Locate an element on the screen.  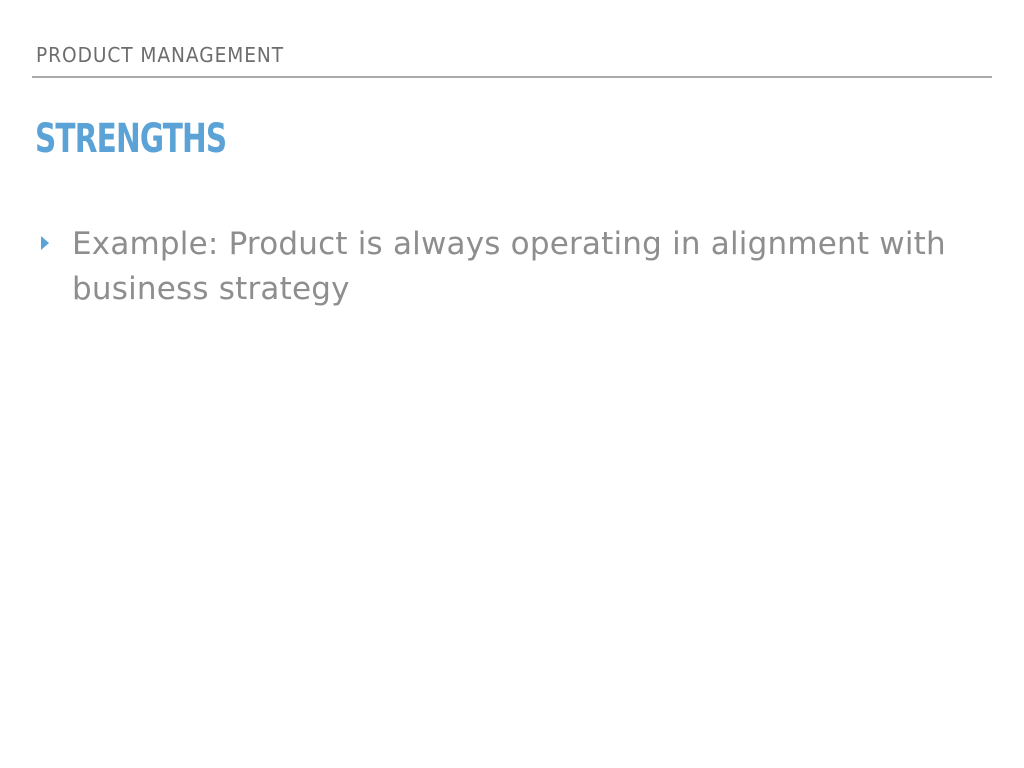
triangle-right-icon is located at coordinates (45, 243).